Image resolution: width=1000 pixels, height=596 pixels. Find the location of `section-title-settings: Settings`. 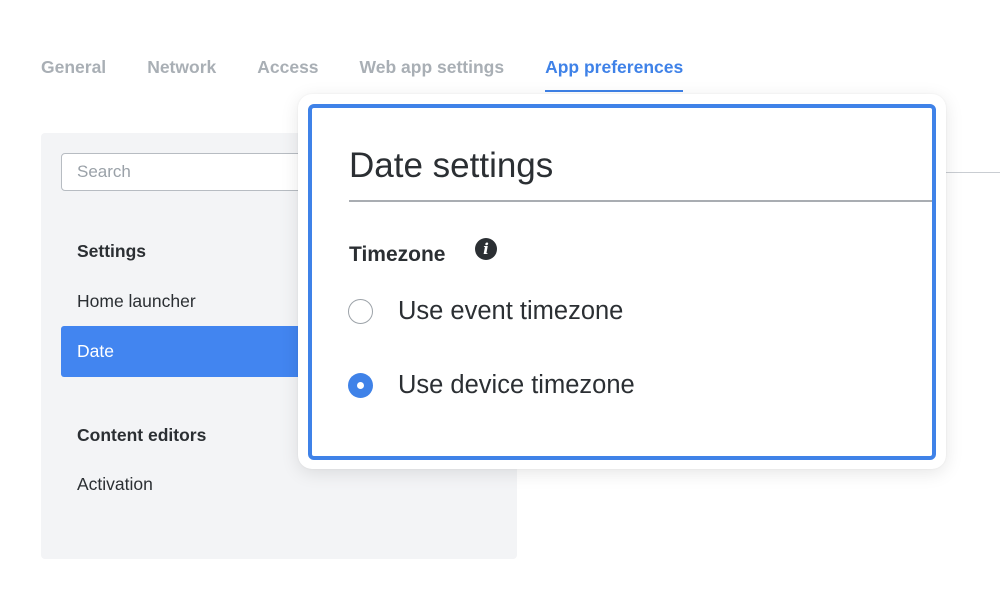

section-title-settings: Settings is located at coordinates (112, 251).